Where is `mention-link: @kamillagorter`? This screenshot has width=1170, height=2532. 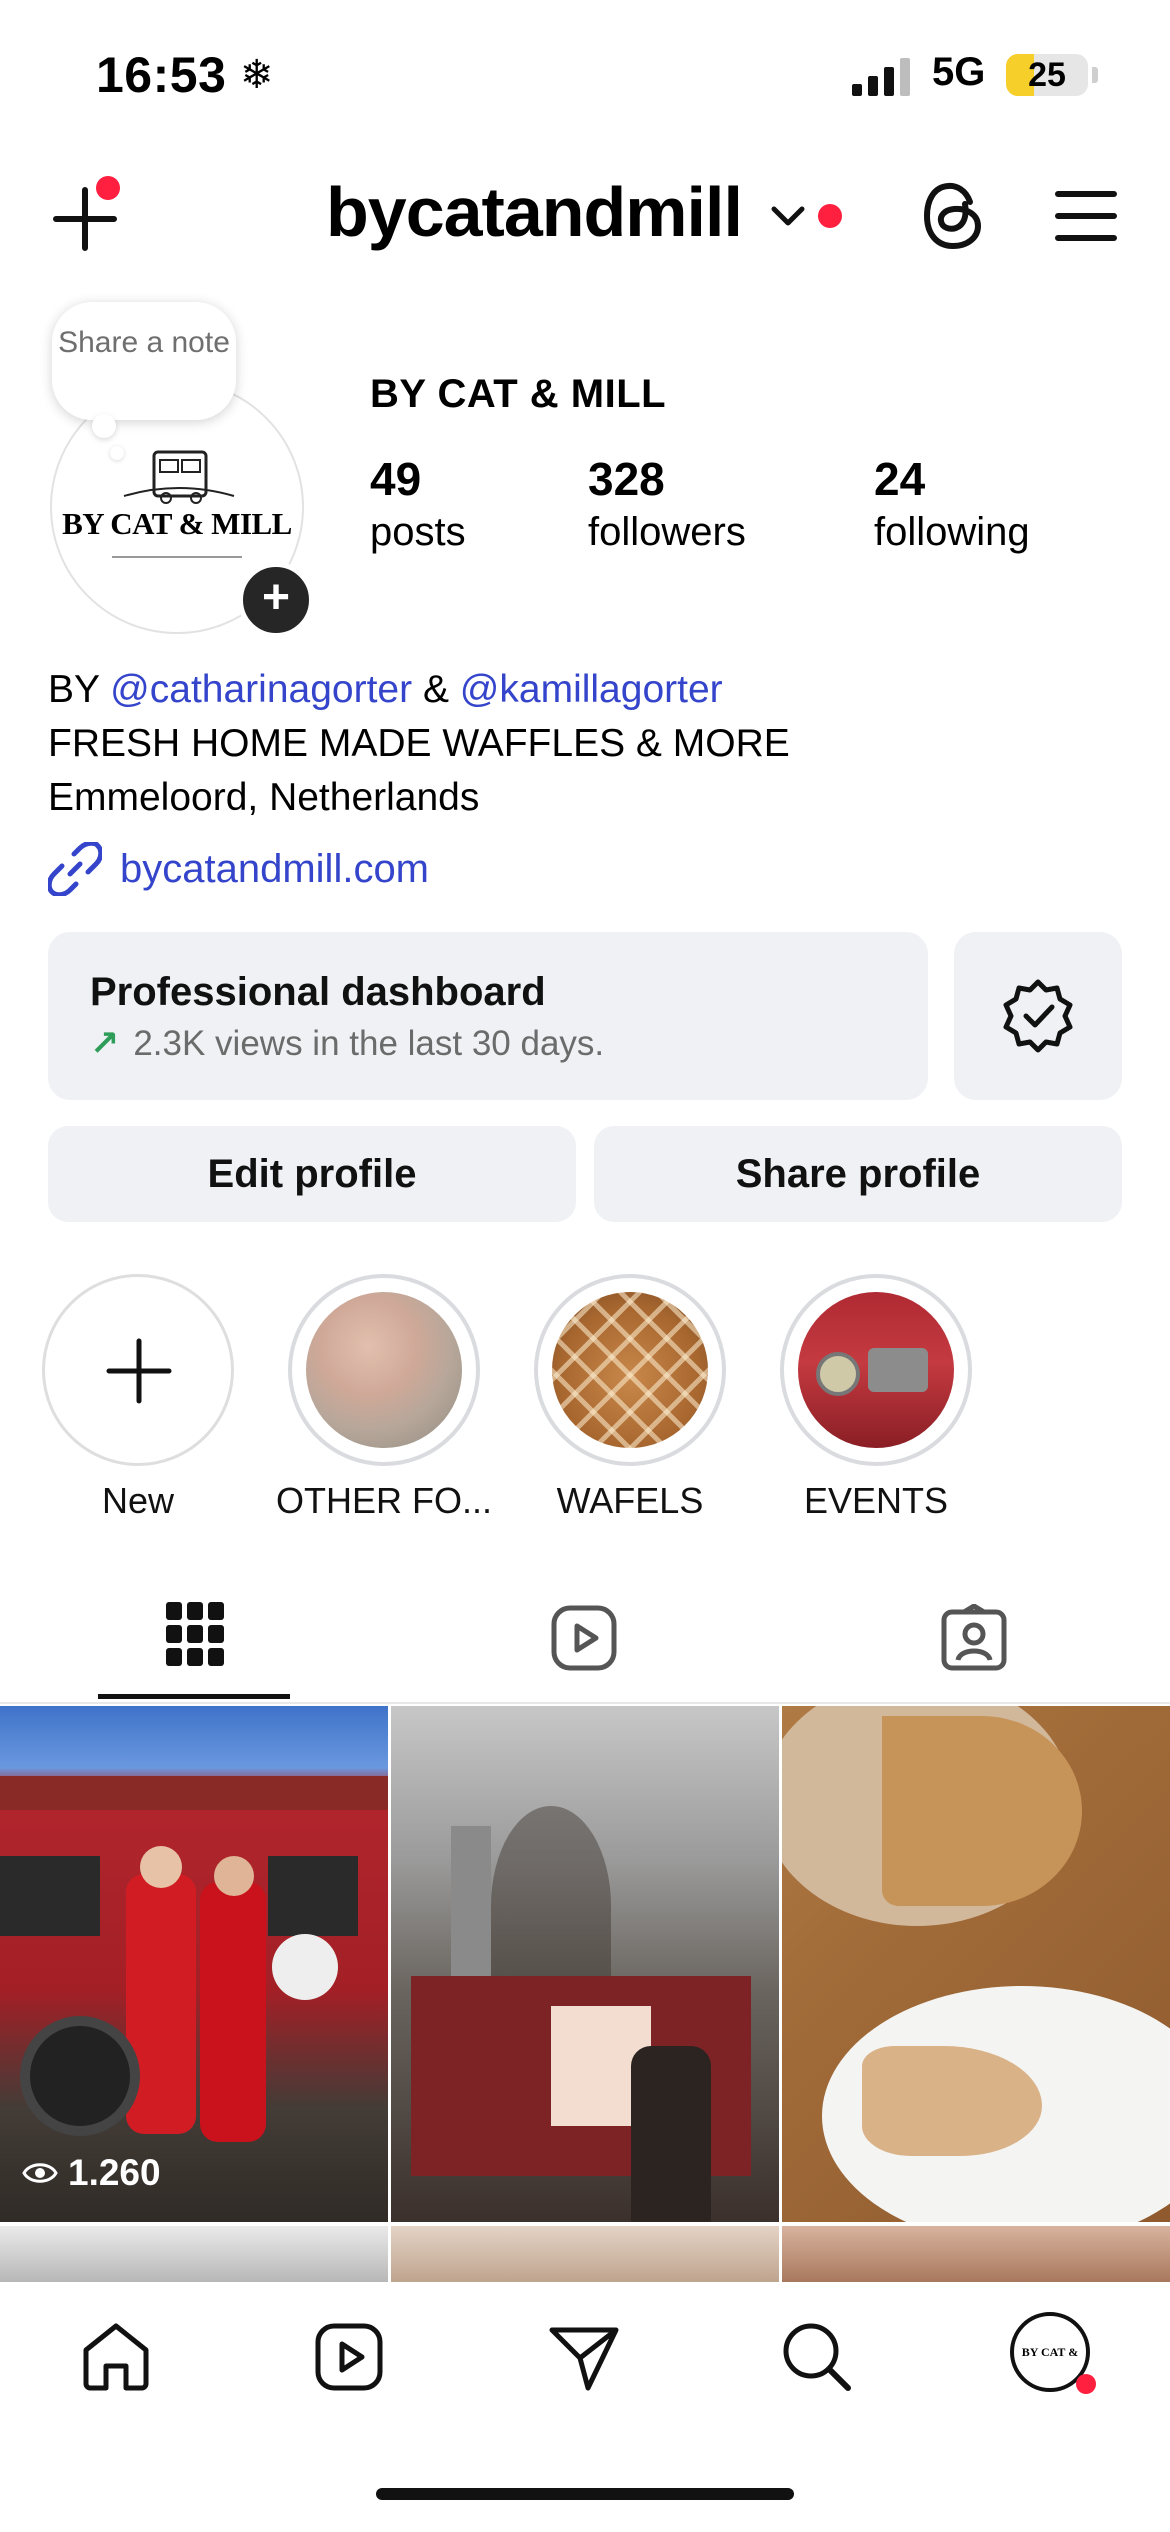
mention-link: @kamillagorter is located at coordinates (591, 689).